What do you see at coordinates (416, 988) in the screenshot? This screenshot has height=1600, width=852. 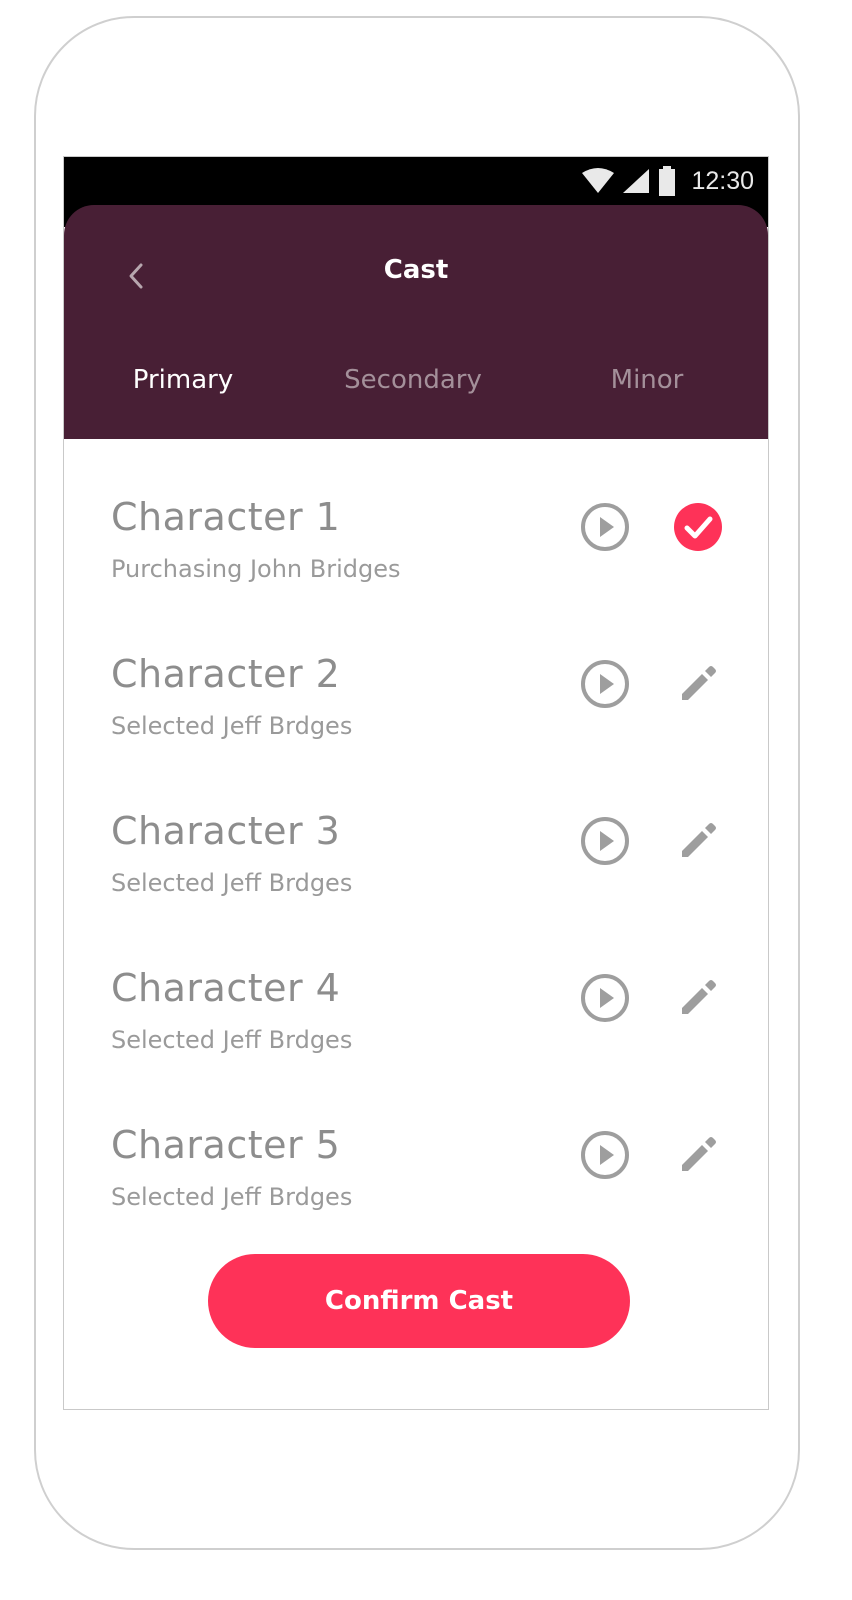 I see `list-item: Character 4 Selected Jeff Brdges` at bounding box center [416, 988].